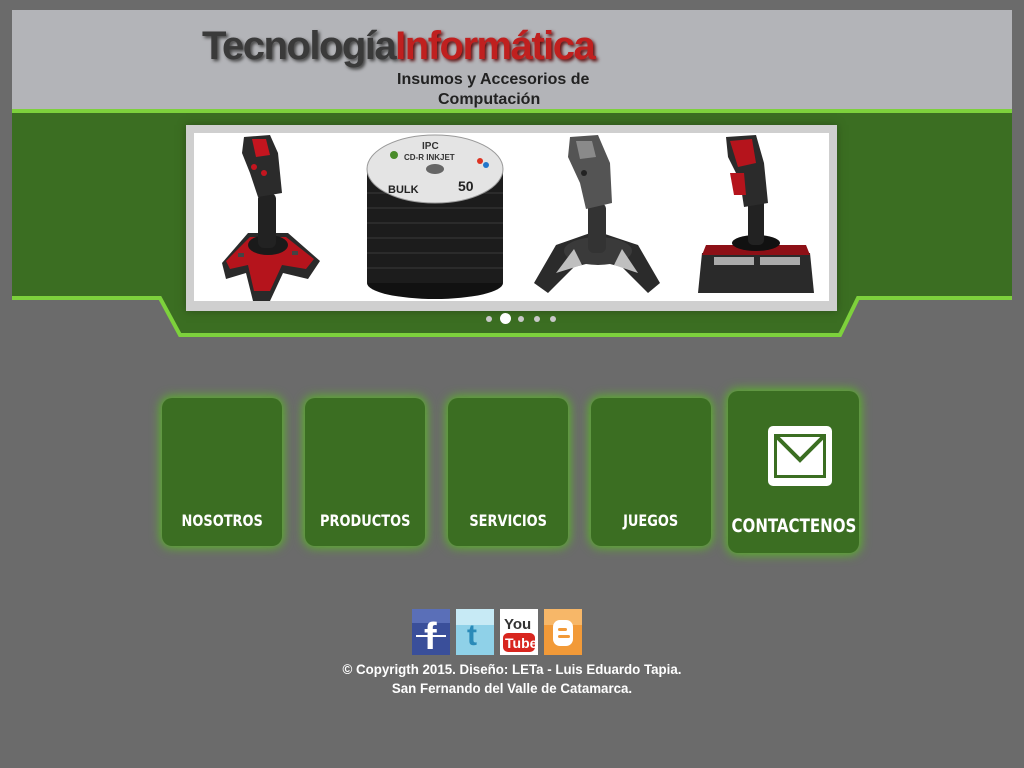  What do you see at coordinates (512, 688) in the screenshot?
I see `footer-location: San Fernando del Valle de Catamarca.` at bounding box center [512, 688].